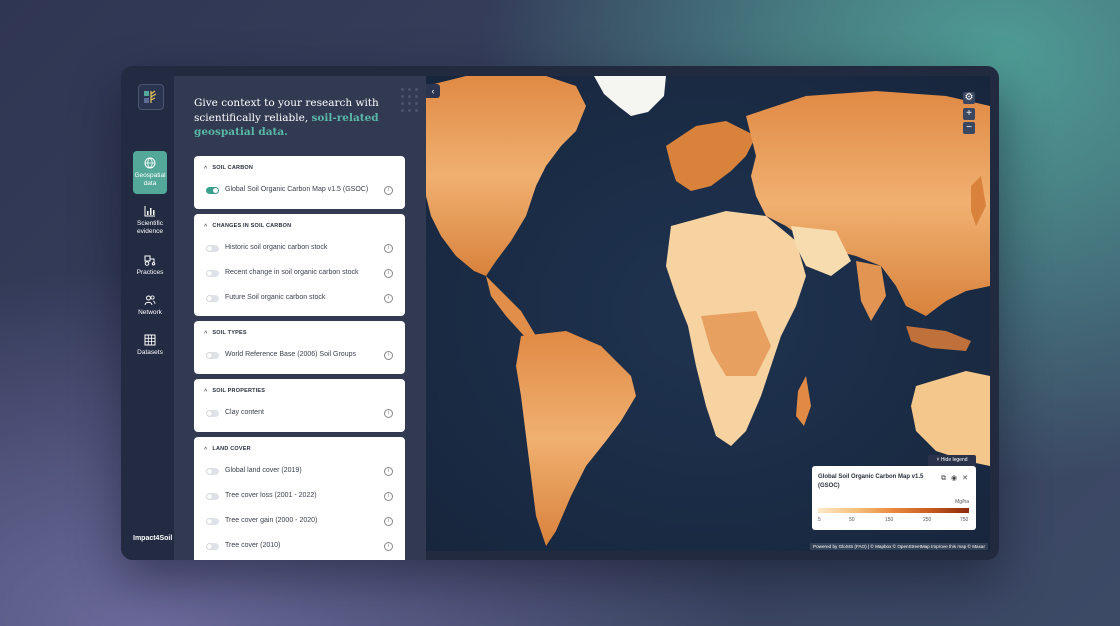  I want to click on layer-label: World Reference Base (2006) Soil Groups, so click(290, 354).